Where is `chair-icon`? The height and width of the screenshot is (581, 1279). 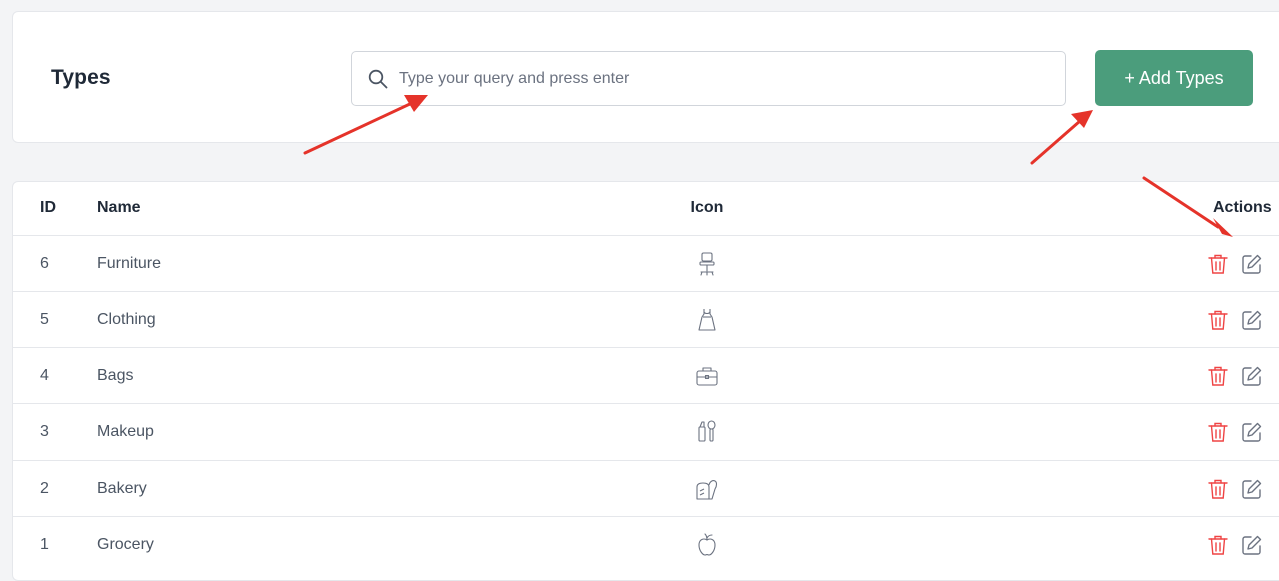 chair-icon is located at coordinates (707, 263).